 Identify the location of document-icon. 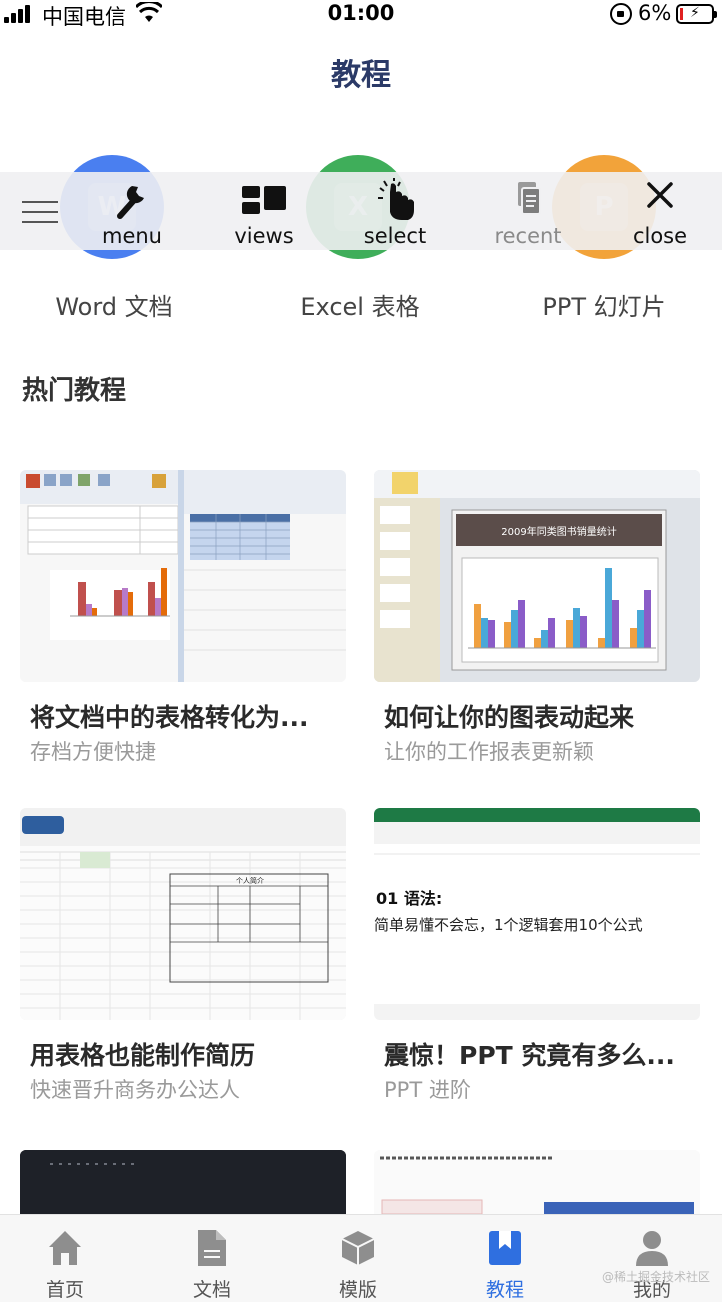
(212, 1248).